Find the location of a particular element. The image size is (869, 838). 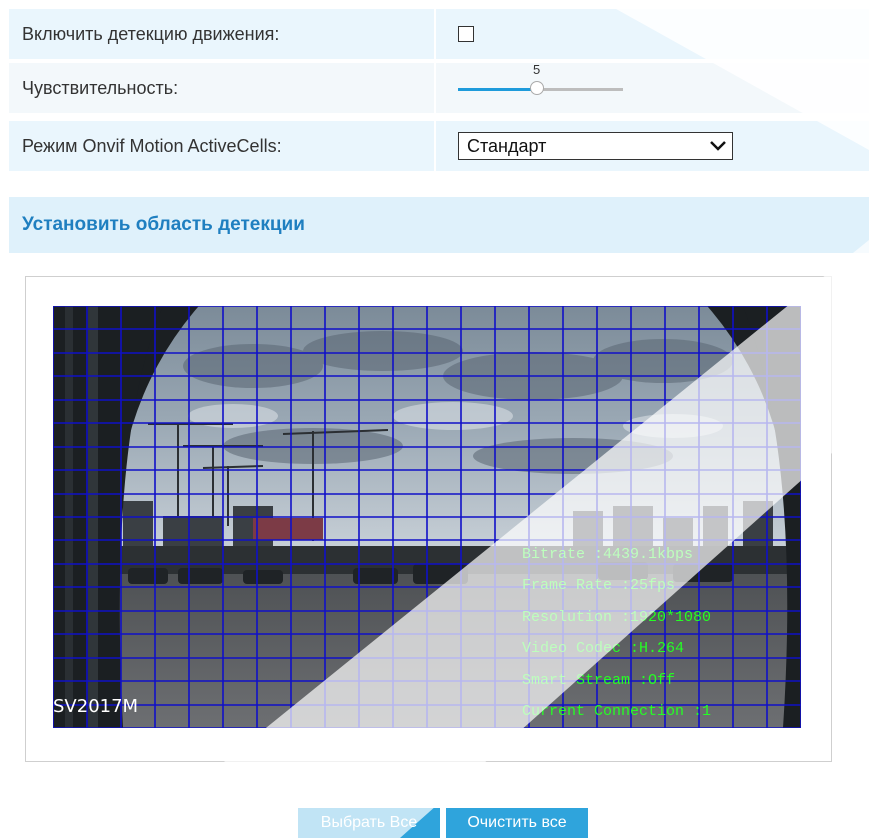

slider-fill is located at coordinates (497, 89).